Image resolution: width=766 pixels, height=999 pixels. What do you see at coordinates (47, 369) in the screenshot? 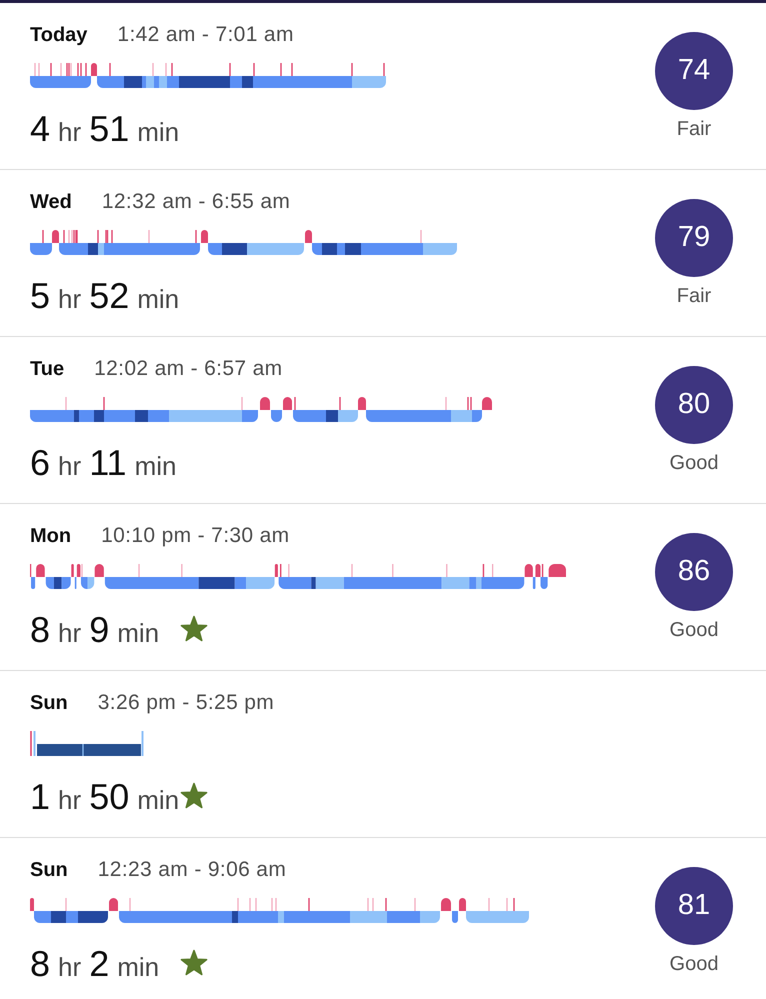
I see `day-label: Tue` at bounding box center [47, 369].